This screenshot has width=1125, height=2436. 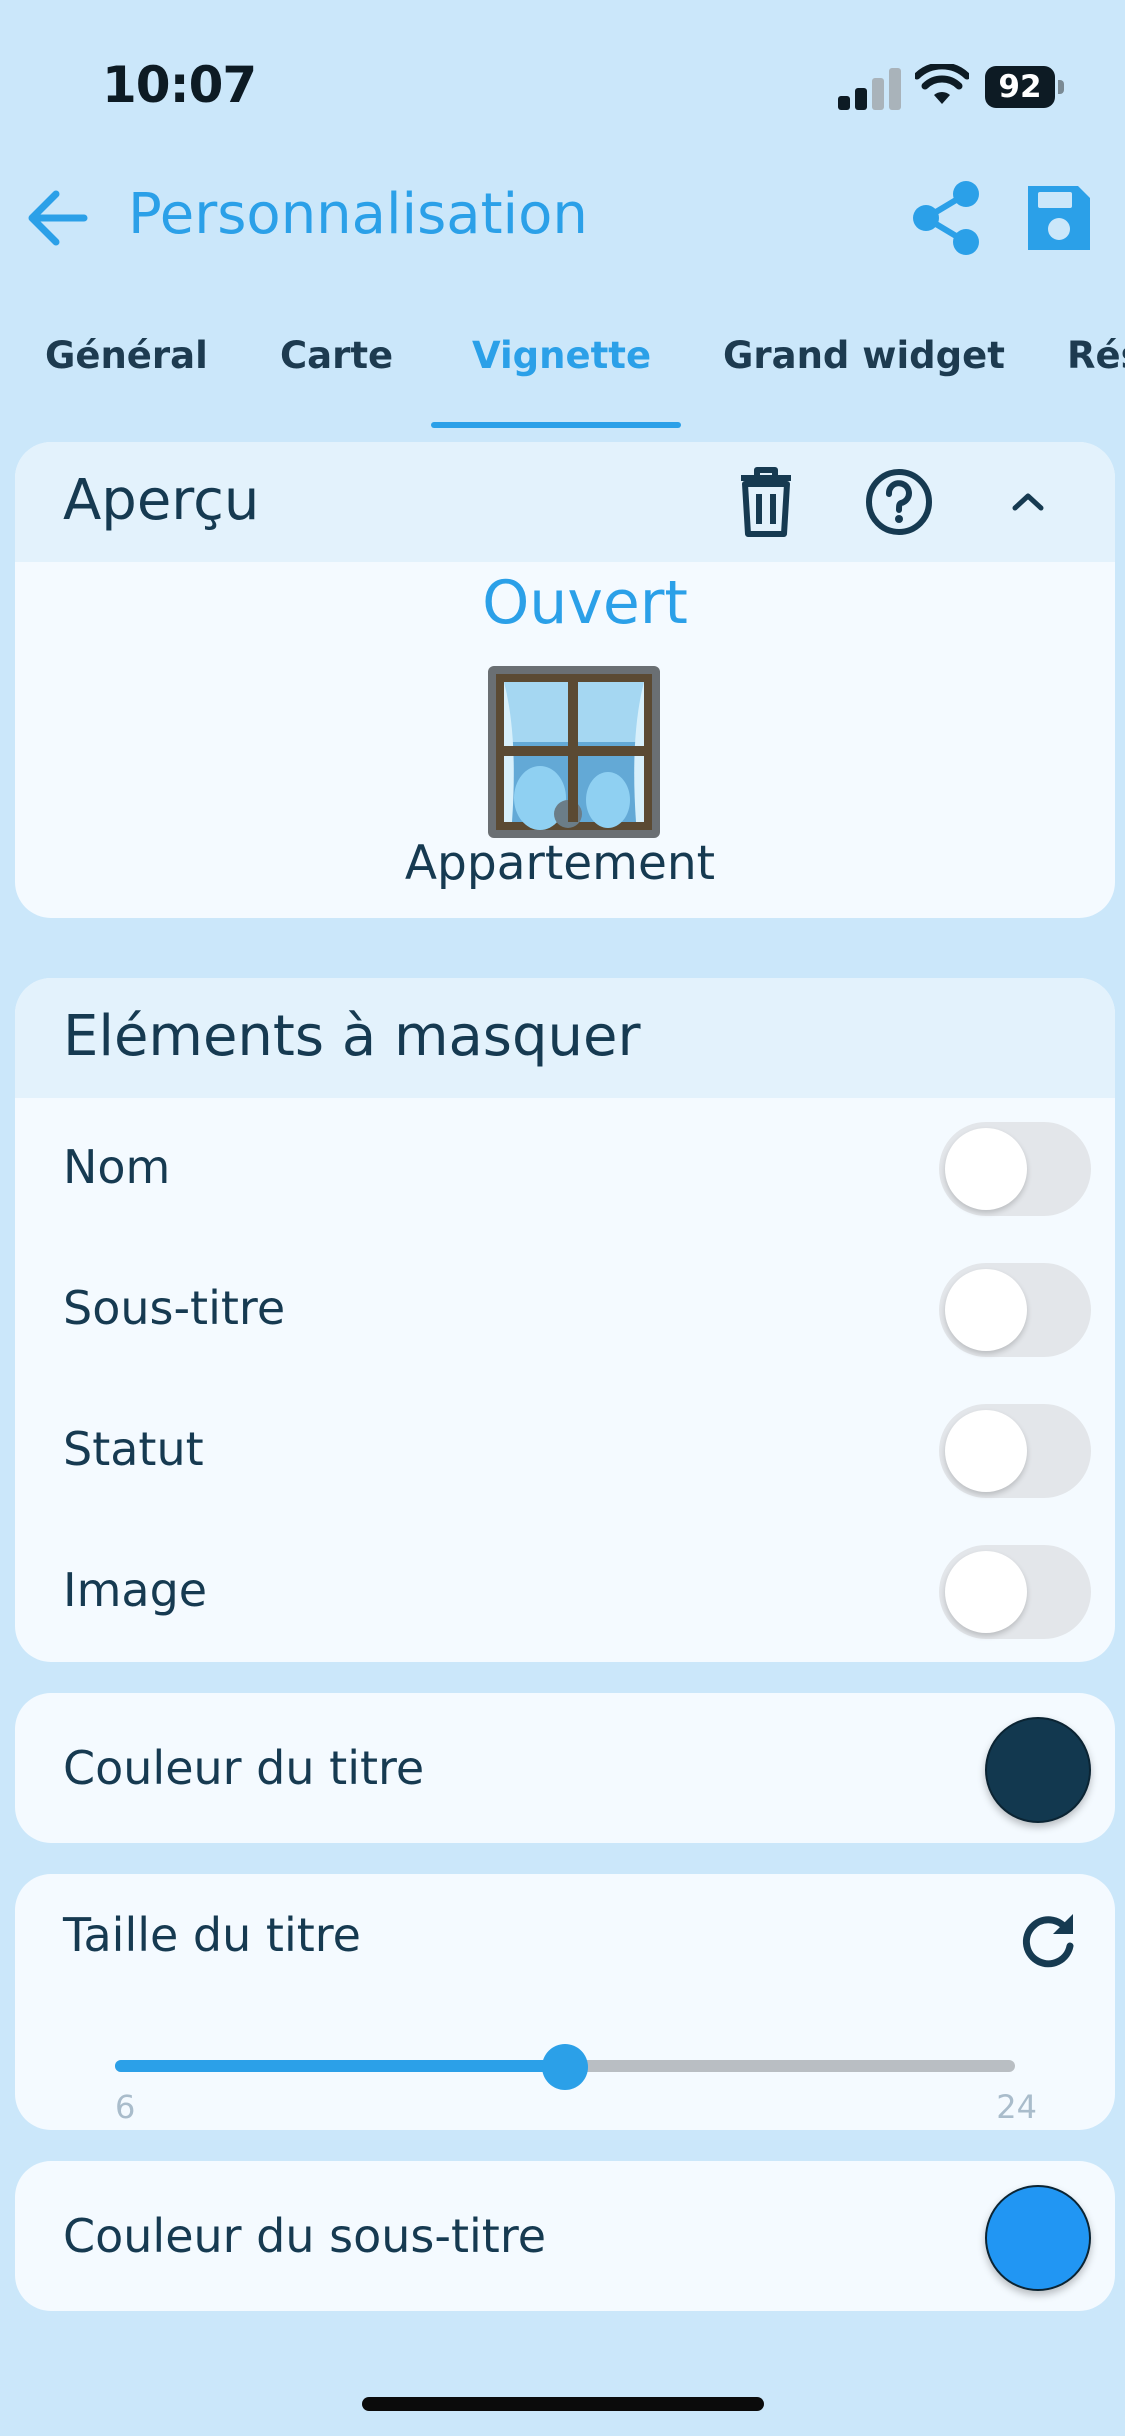 I want to click on help-button, so click(x=899, y=502).